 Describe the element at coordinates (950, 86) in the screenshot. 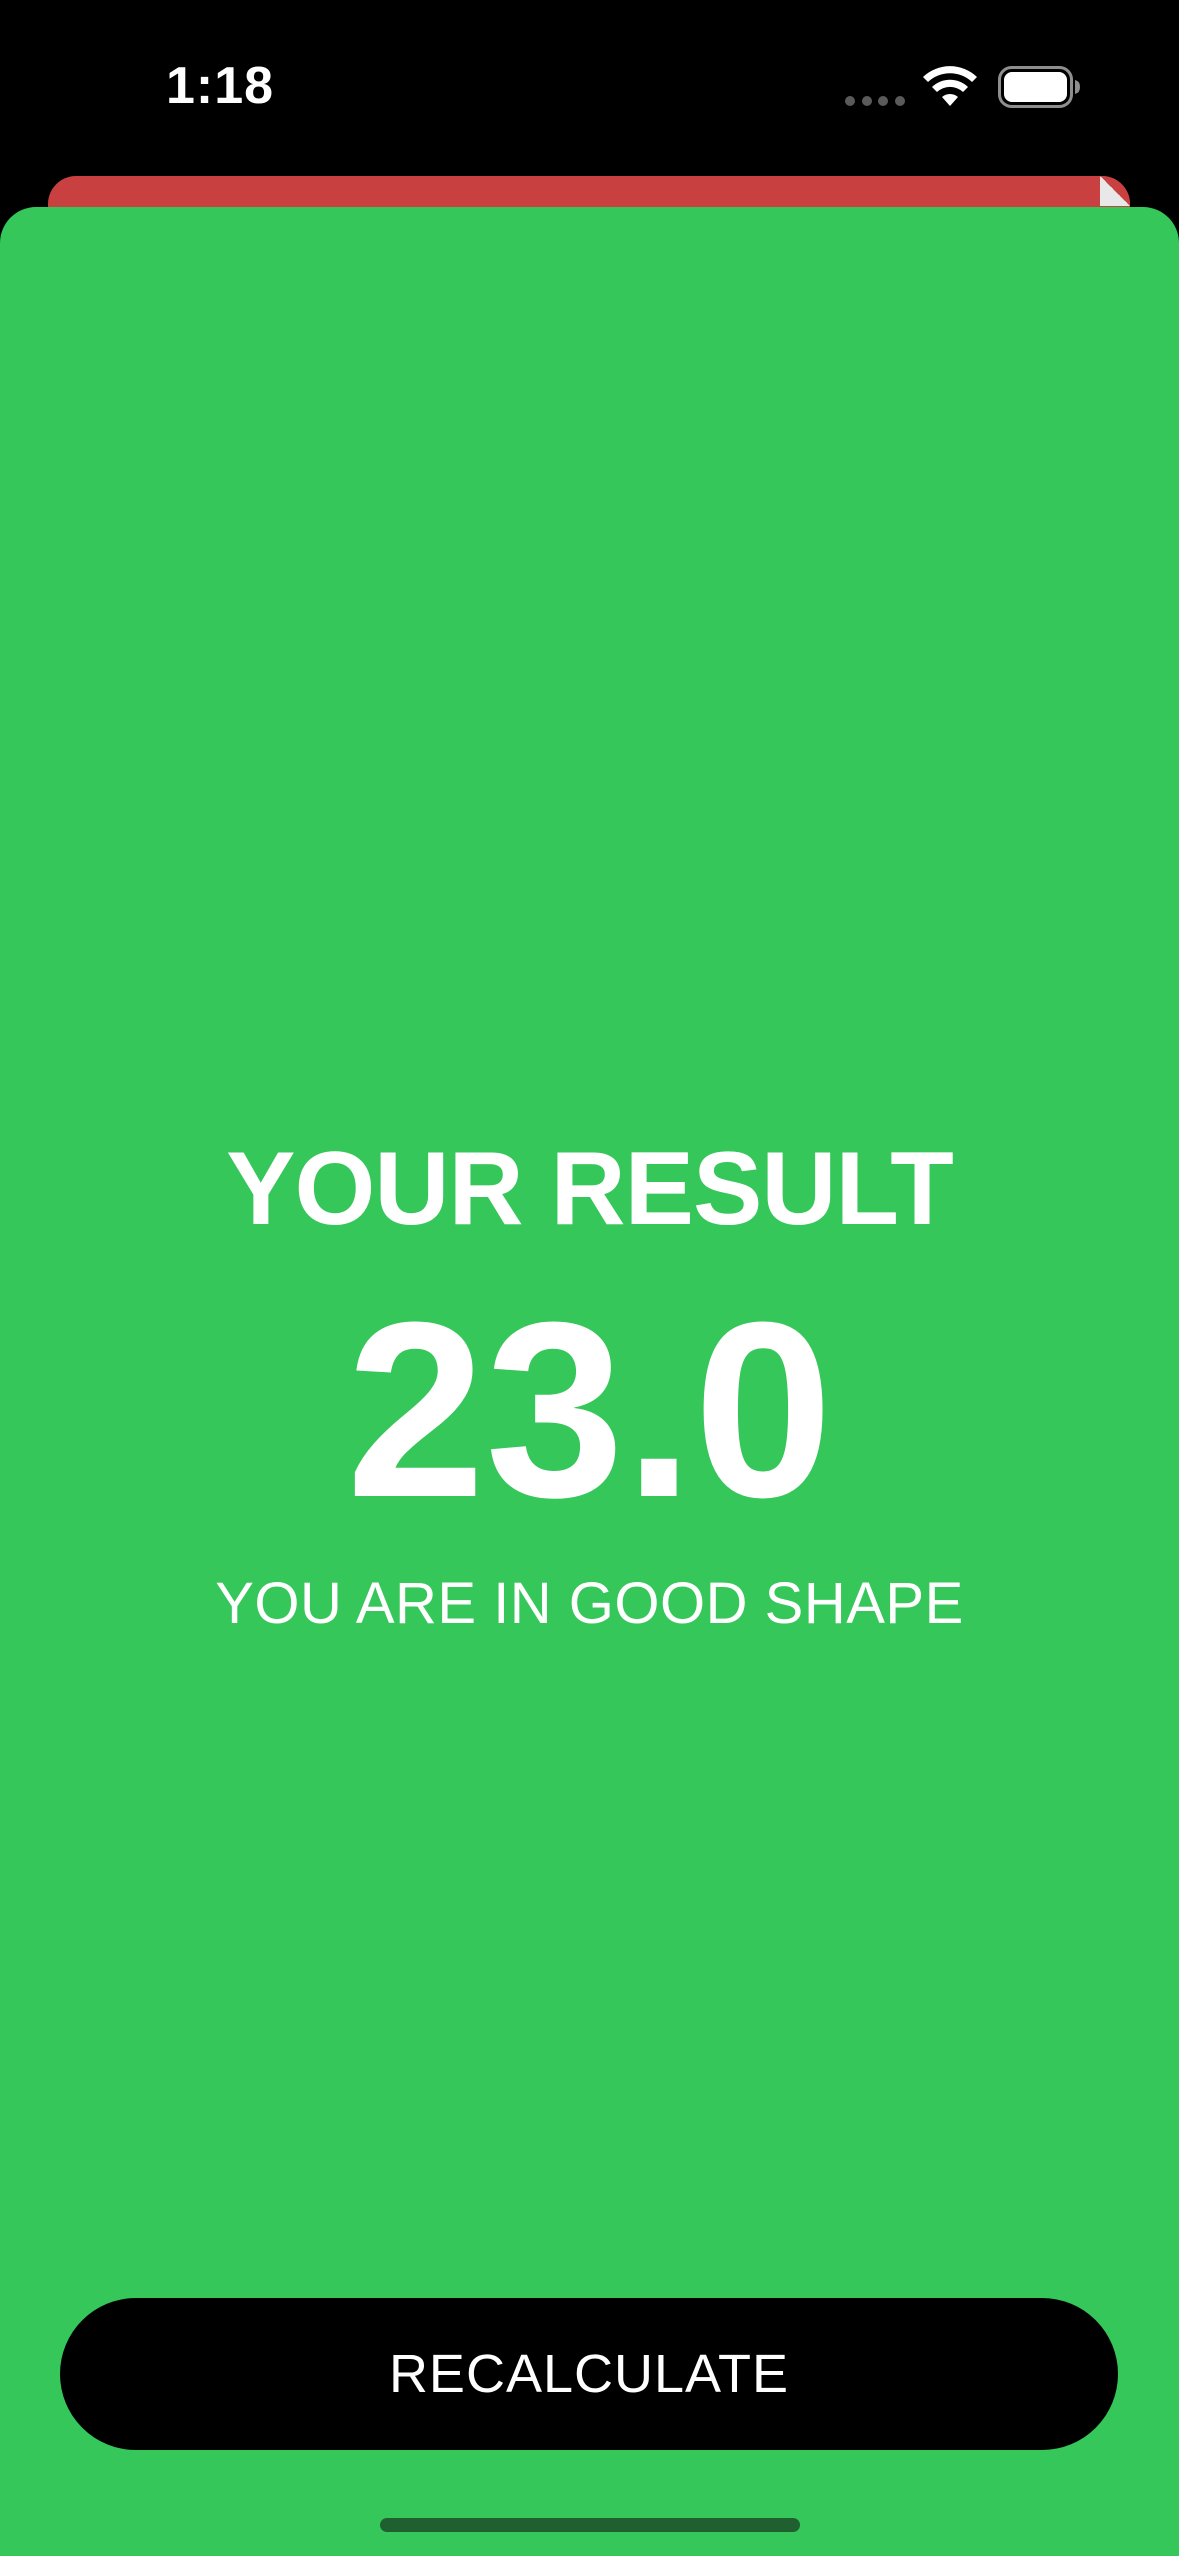

I see `wifi-icon` at that location.